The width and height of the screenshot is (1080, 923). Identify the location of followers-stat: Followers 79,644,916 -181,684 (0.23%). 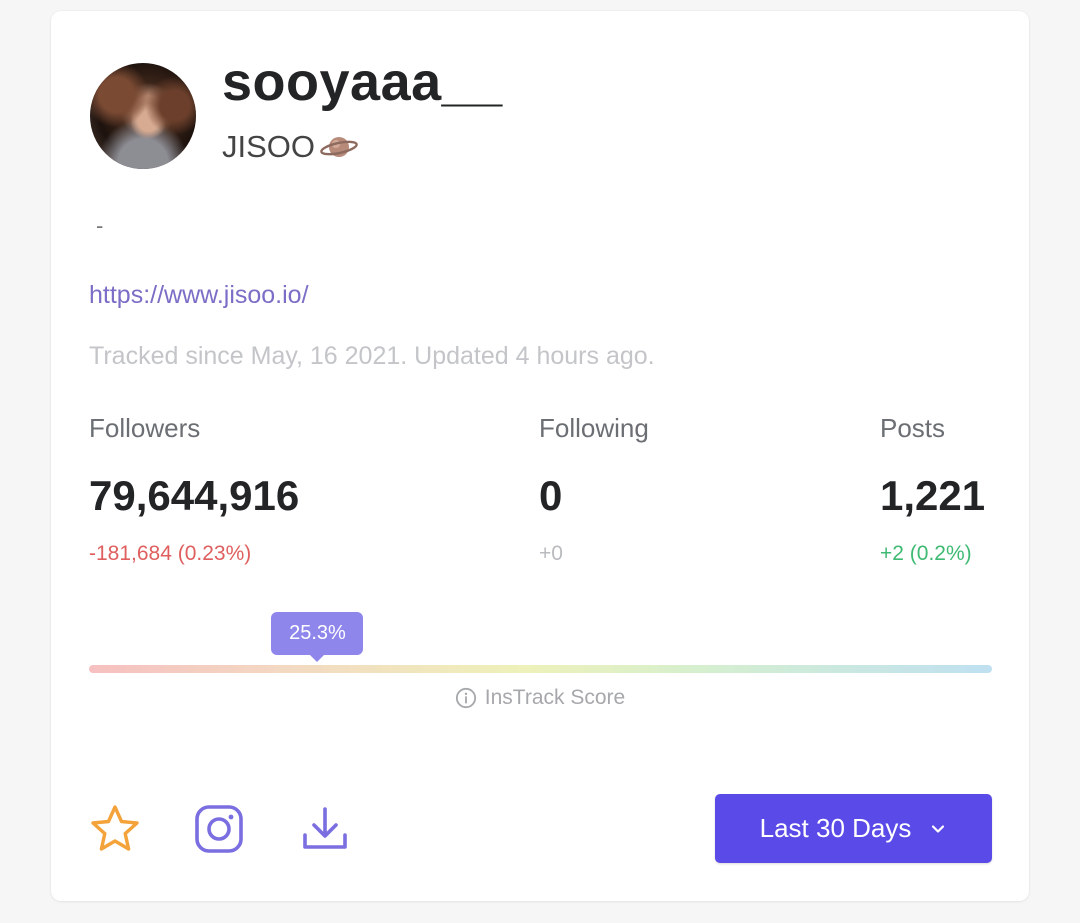
(194, 489).